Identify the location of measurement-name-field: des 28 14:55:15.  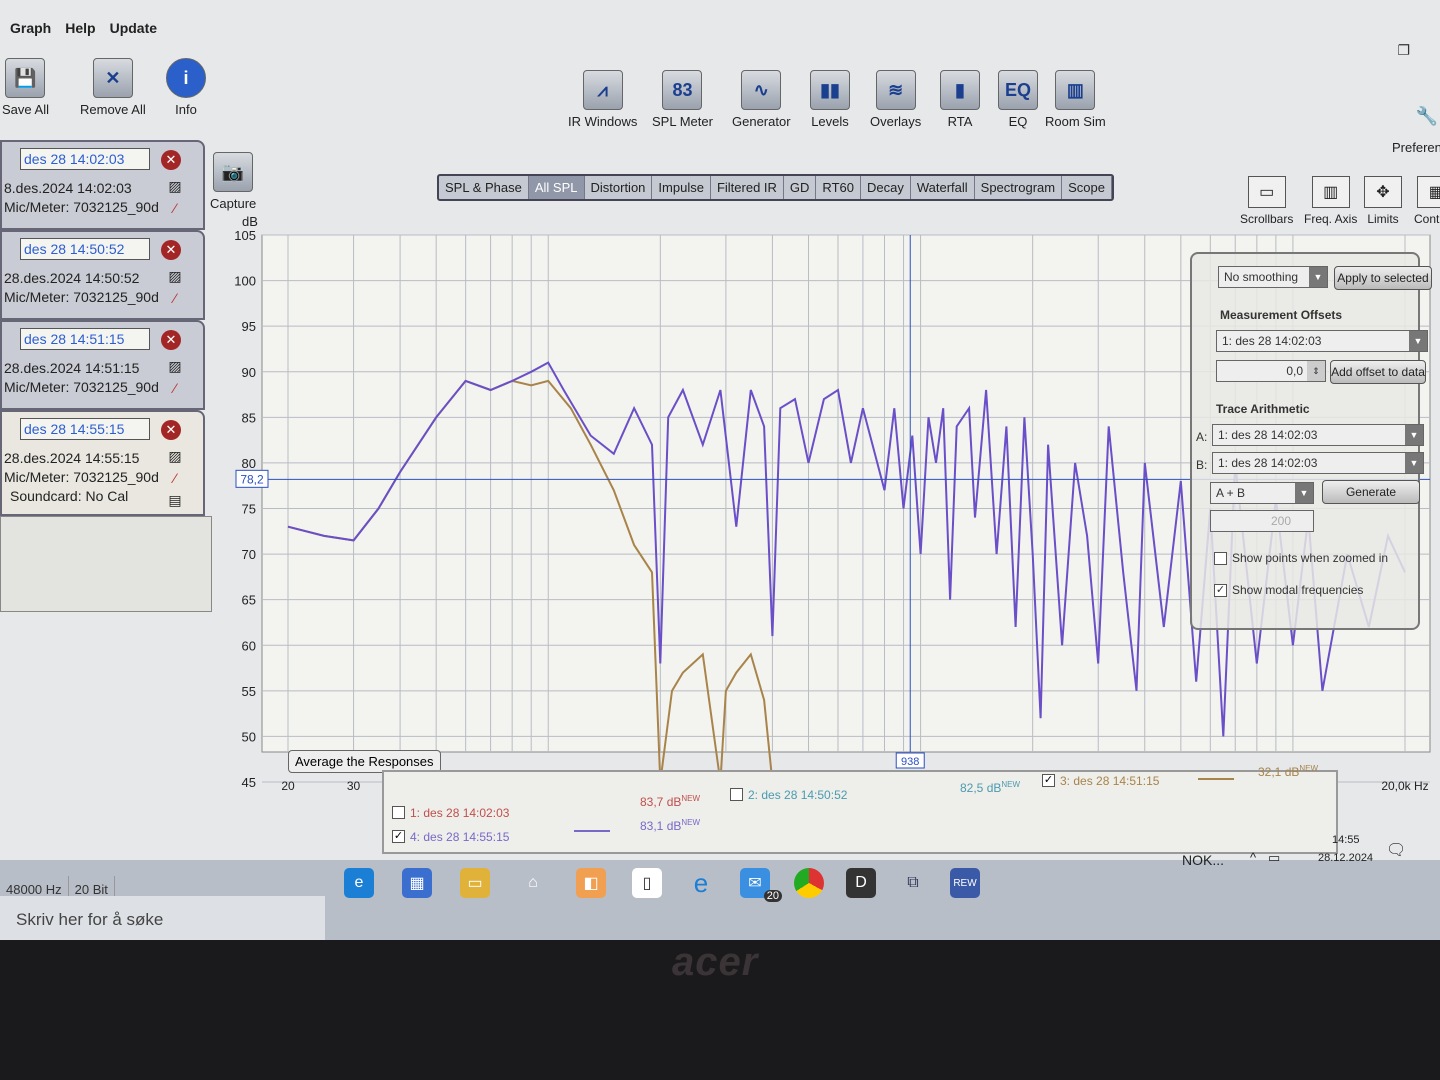
(85, 429).